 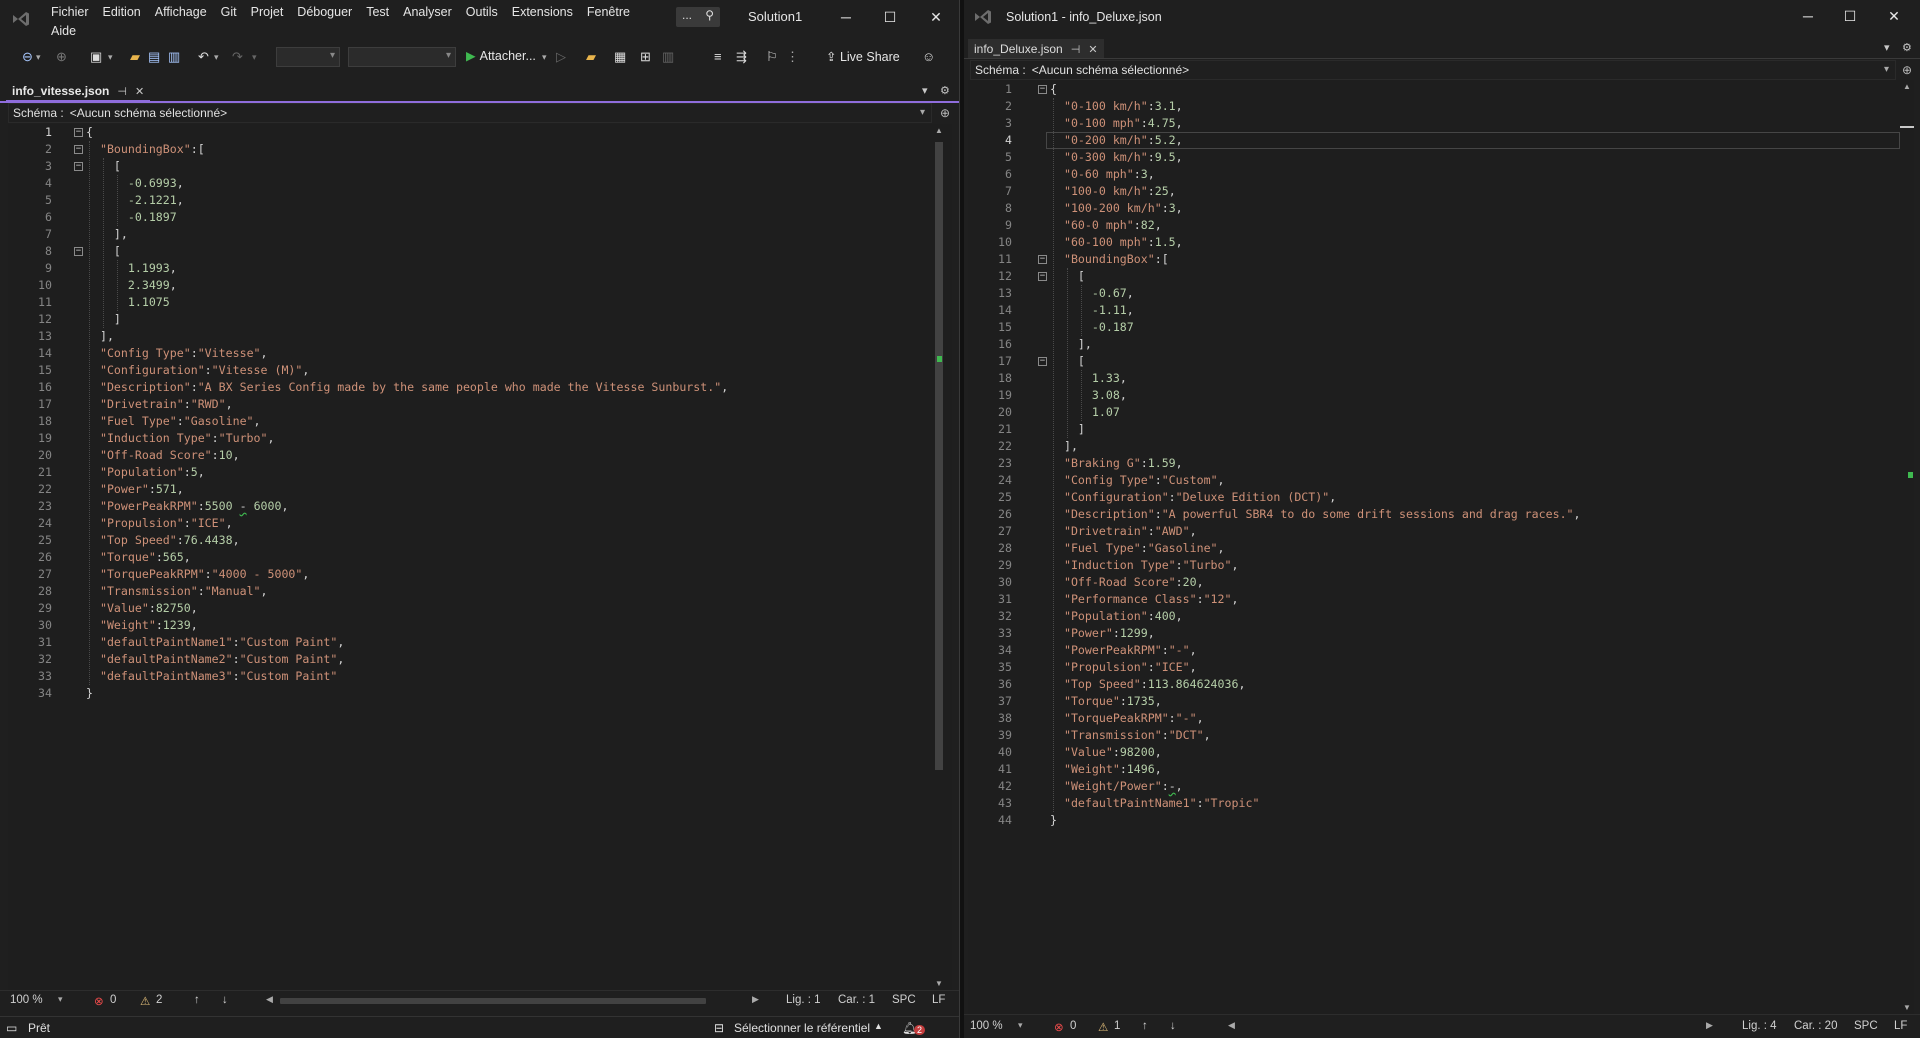 I want to click on code-line: 39 "Transmission":"DCT",, so click(x=1434, y=735).